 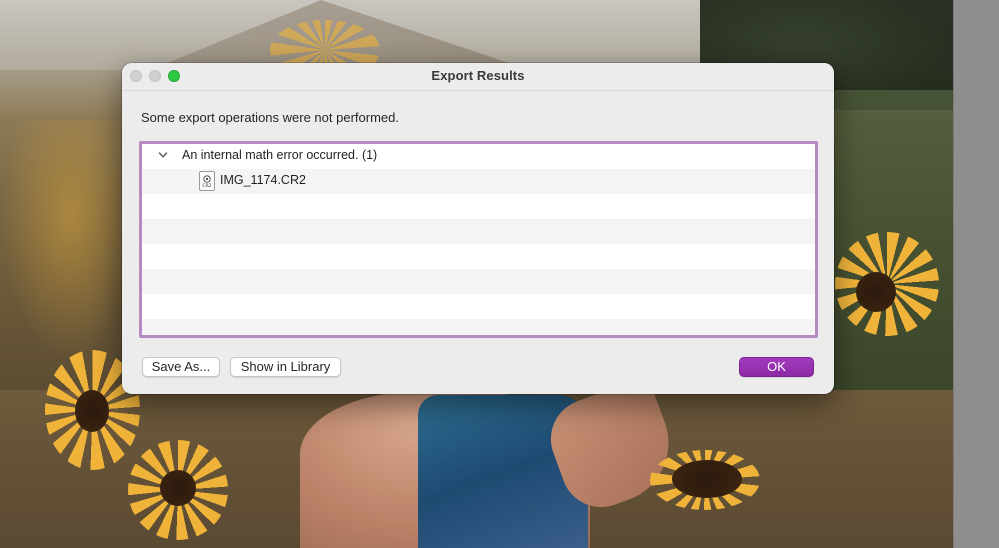 What do you see at coordinates (478, 156) in the screenshot?
I see `list-item-group: An internal math error occurred. (1)` at bounding box center [478, 156].